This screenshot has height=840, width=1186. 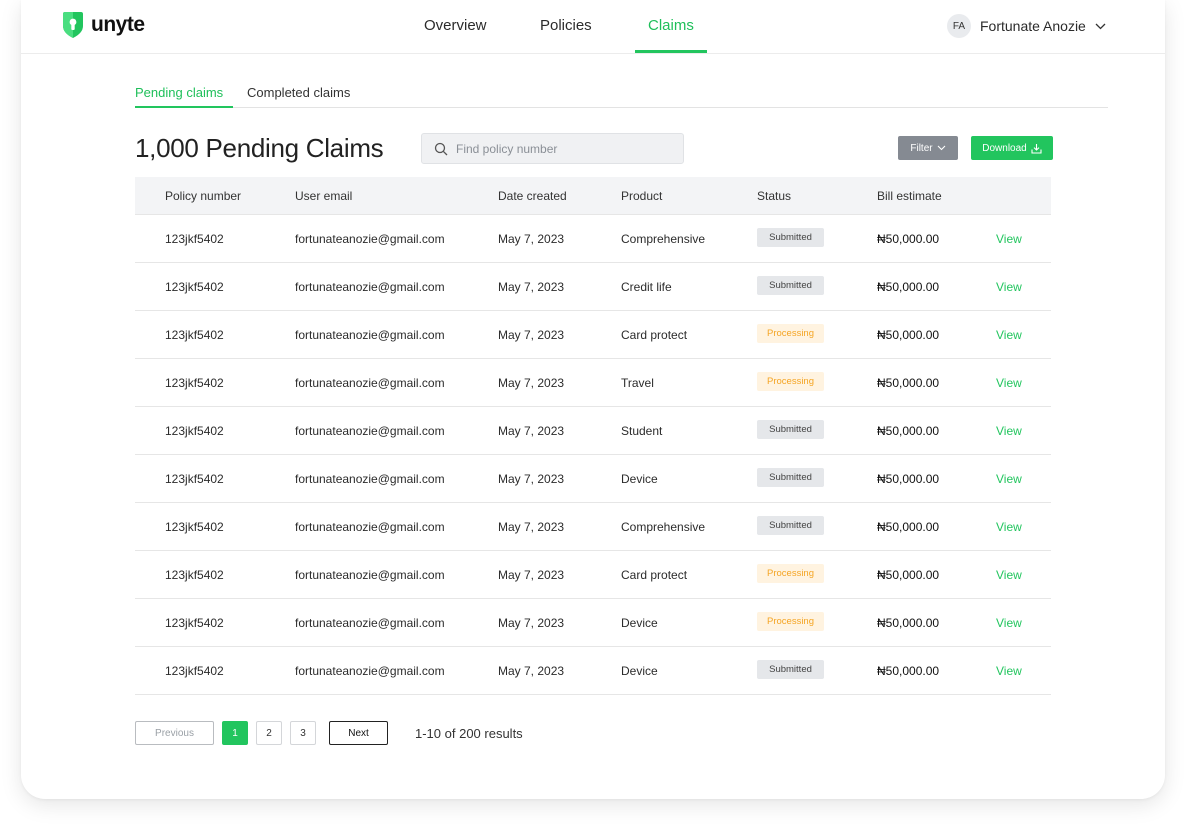 What do you see at coordinates (637, 383) in the screenshot?
I see `product-cell: Travel` at bounding box center [637, 383].